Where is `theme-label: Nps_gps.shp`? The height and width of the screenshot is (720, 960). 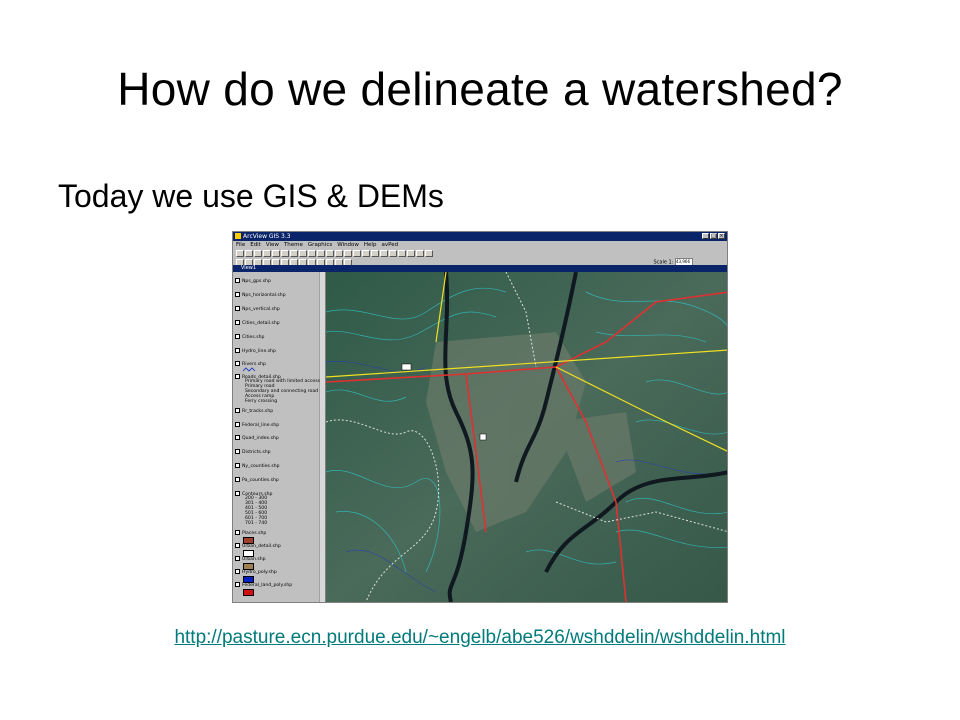
theme-label: Nps_gps.shp is located at coordinates (256, 281).